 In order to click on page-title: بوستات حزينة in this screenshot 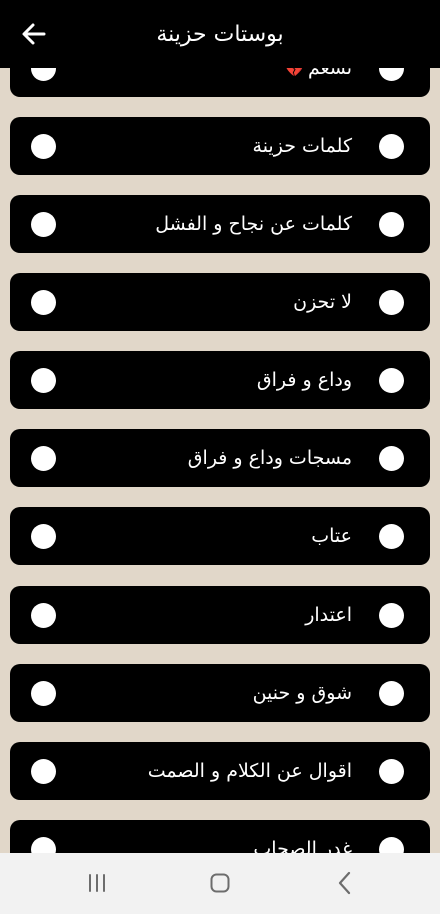, I will do `click(220, 34)`.